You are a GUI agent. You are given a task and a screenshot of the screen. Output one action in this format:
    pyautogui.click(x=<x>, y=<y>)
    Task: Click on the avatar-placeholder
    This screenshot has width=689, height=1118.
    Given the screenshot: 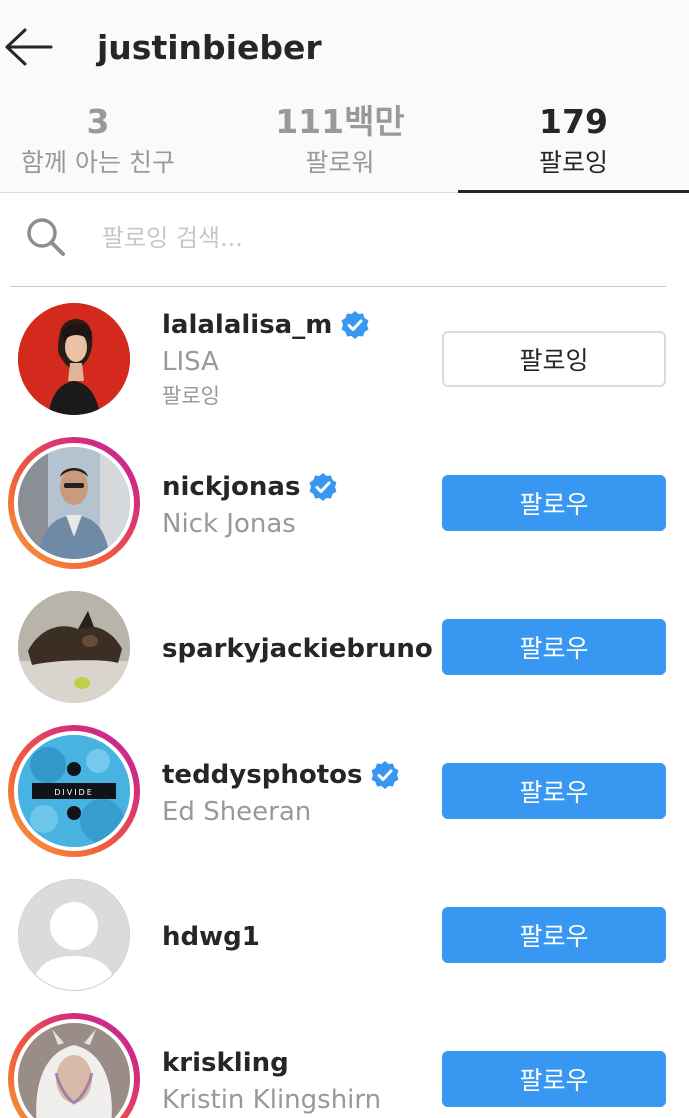 What is the action you would take?
    pyautogui.click(x=74, y=935)
    